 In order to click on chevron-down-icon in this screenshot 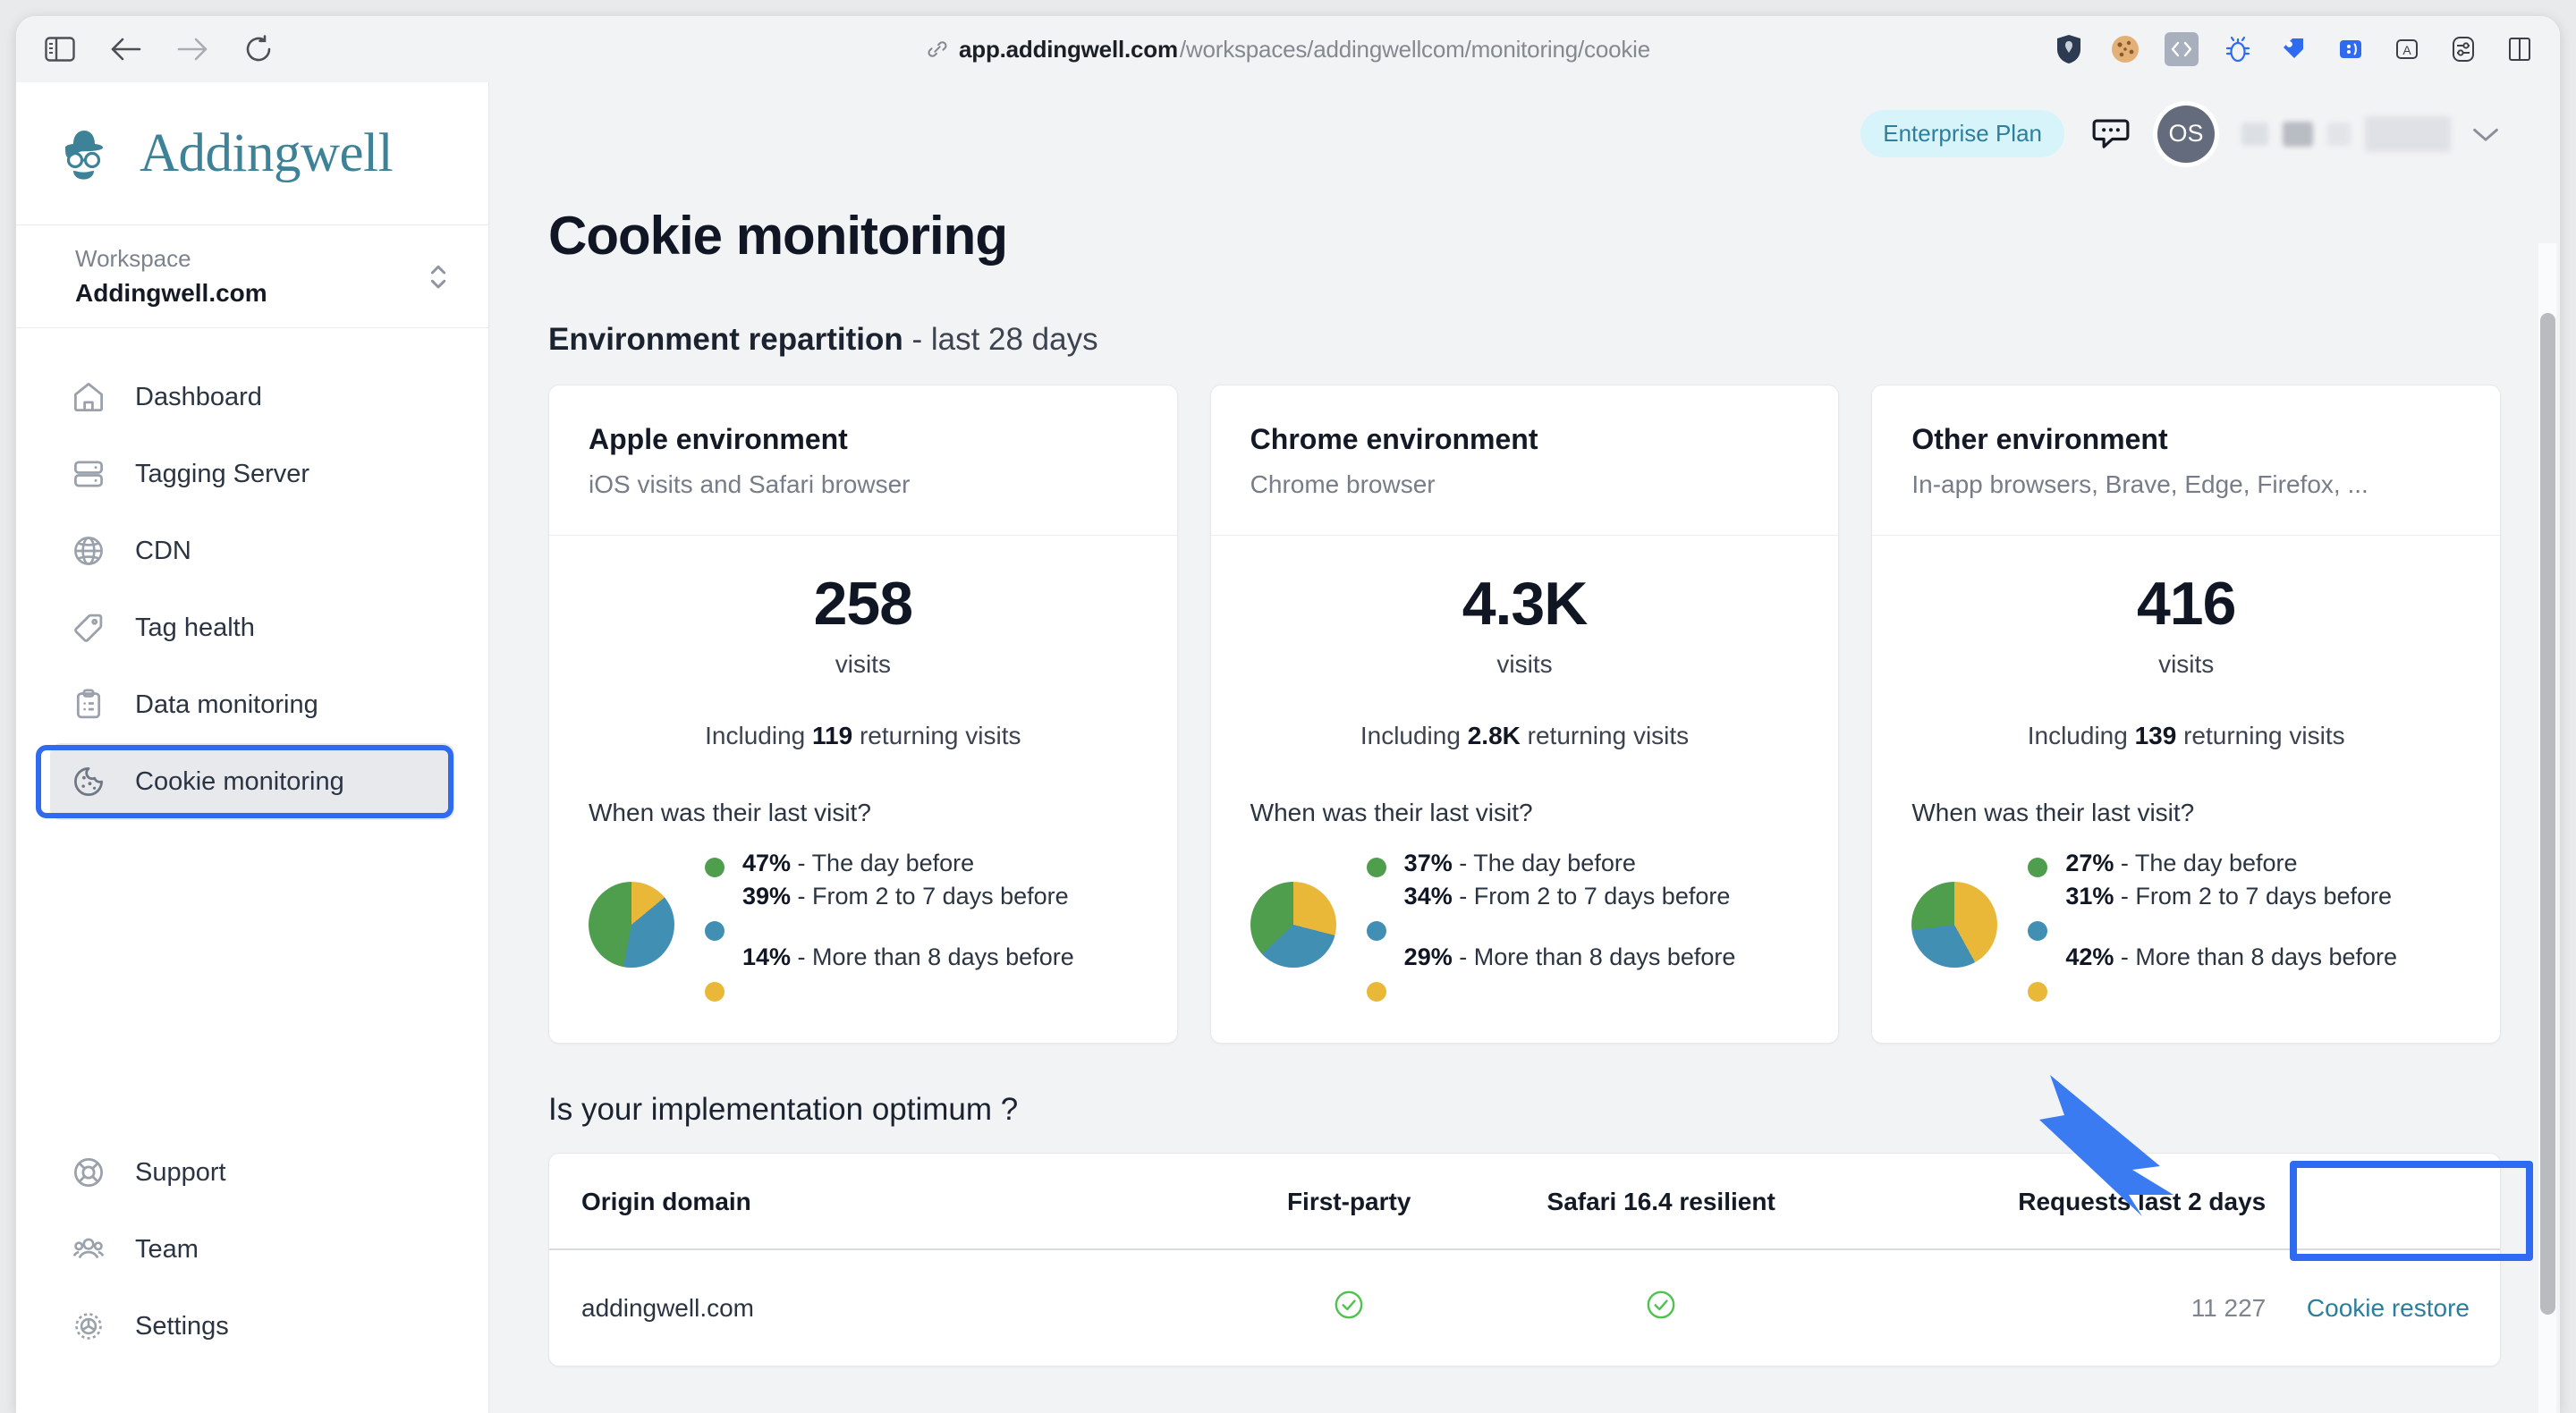, I will do `click(2485, 134)`.